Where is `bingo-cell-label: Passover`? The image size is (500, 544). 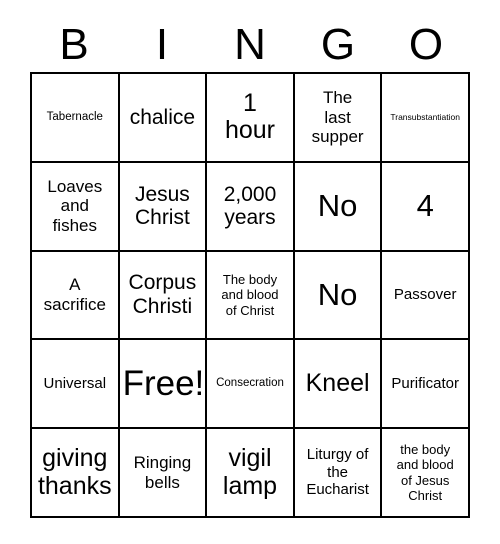
bingo-cell-label: Passover is located at coordinates (425, 295).